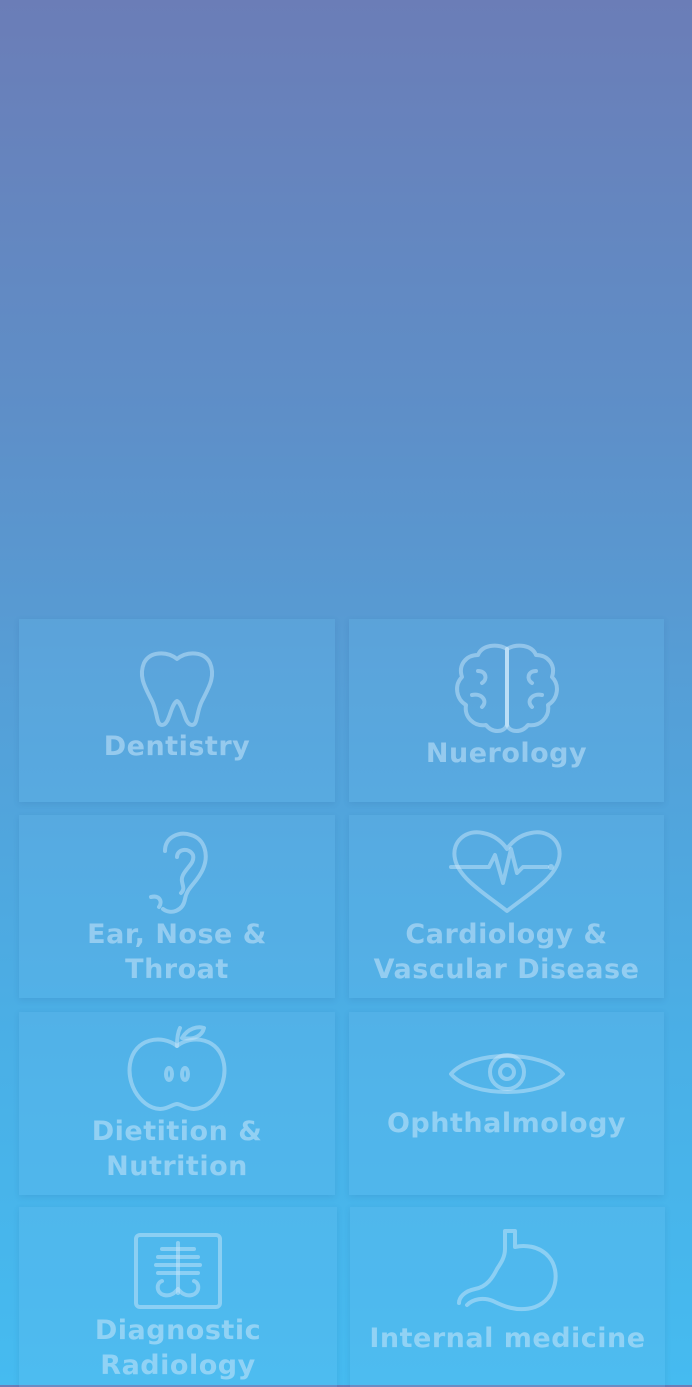 This screenshot has width=692, height=1387. Describe the element at coordinates (508, 1272) in the screenshot. I see `stomach-icon` at that location.